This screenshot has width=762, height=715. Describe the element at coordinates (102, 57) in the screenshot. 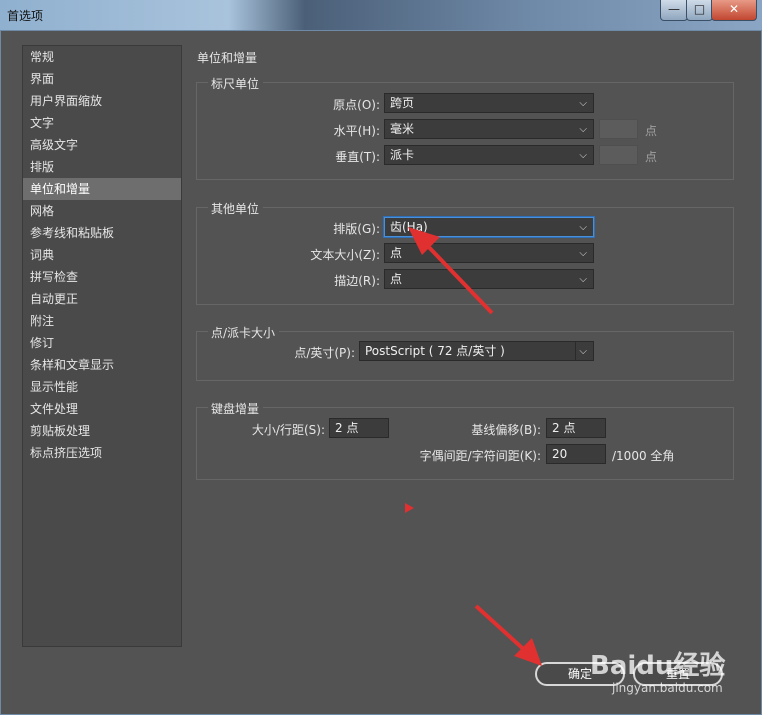

I see `sidebar-item-general: 常规` at that location.